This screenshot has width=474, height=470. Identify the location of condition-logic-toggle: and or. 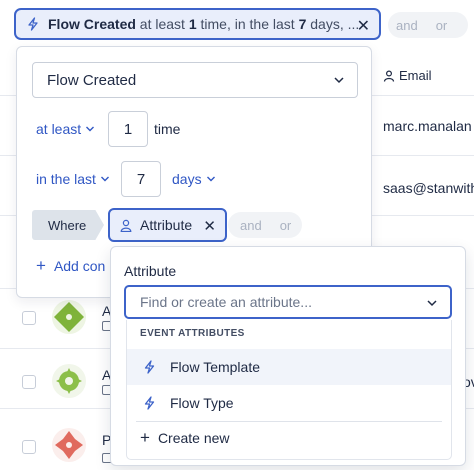
(265, 225).